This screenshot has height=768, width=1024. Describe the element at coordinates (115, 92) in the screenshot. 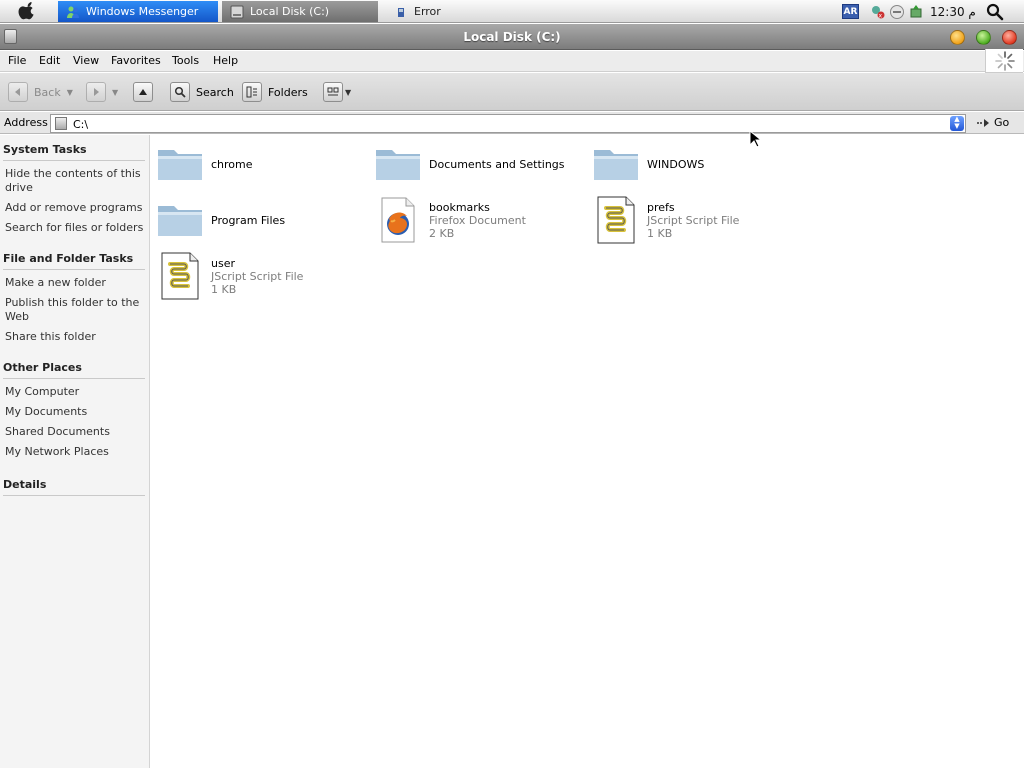

I see `forward-dropdown-icon: ▼` at that location.